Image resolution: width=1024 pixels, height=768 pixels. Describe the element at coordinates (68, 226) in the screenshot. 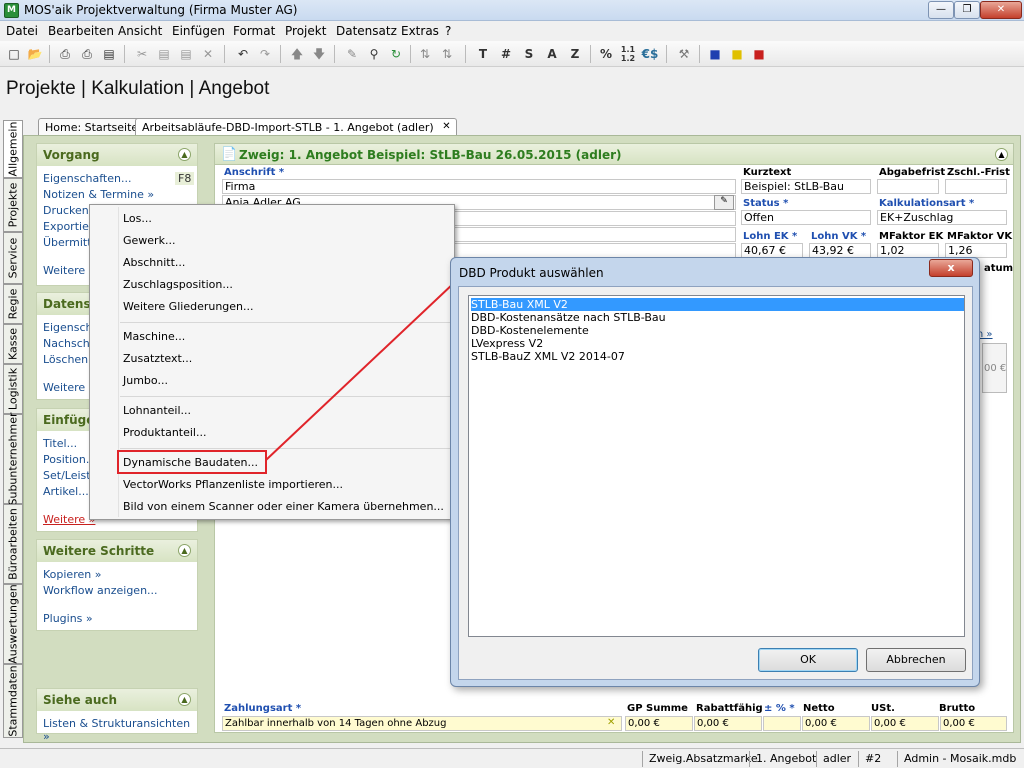

I see `link-exportieren: Exportier` at that location.